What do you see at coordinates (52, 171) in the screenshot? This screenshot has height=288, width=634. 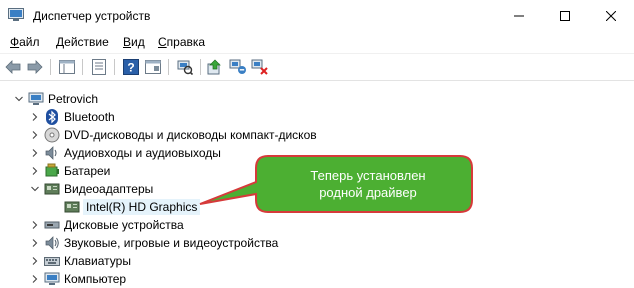 I see `battery-icon` at bounding box center [52, 171].